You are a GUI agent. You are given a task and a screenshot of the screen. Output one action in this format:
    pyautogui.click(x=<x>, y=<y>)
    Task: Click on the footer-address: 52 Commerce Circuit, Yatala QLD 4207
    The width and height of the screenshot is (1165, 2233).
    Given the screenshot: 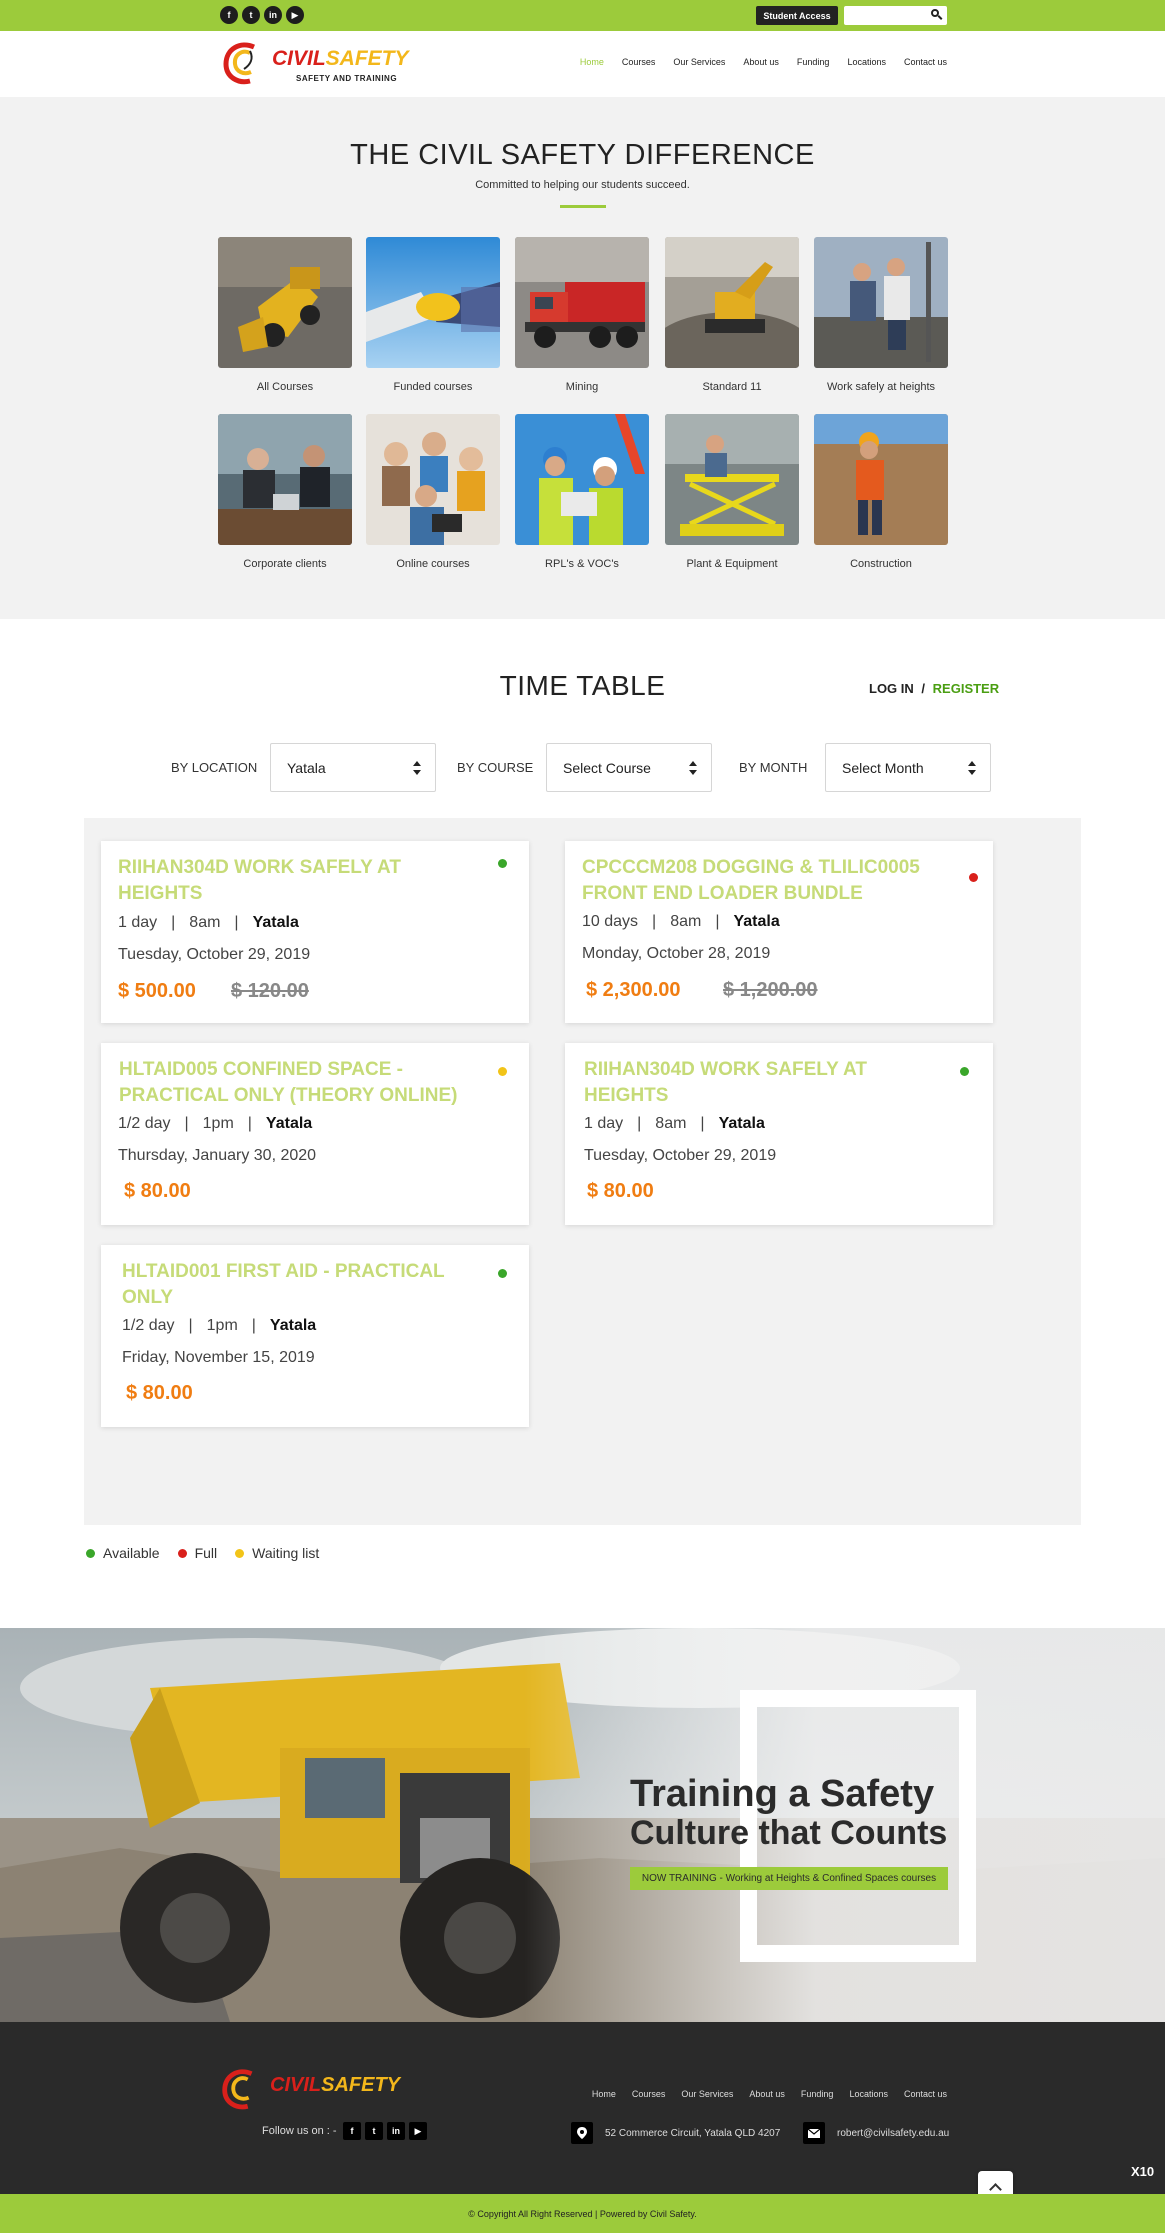 What is the action you would take?
    pyautogui.click(x=675, y=2133)
    